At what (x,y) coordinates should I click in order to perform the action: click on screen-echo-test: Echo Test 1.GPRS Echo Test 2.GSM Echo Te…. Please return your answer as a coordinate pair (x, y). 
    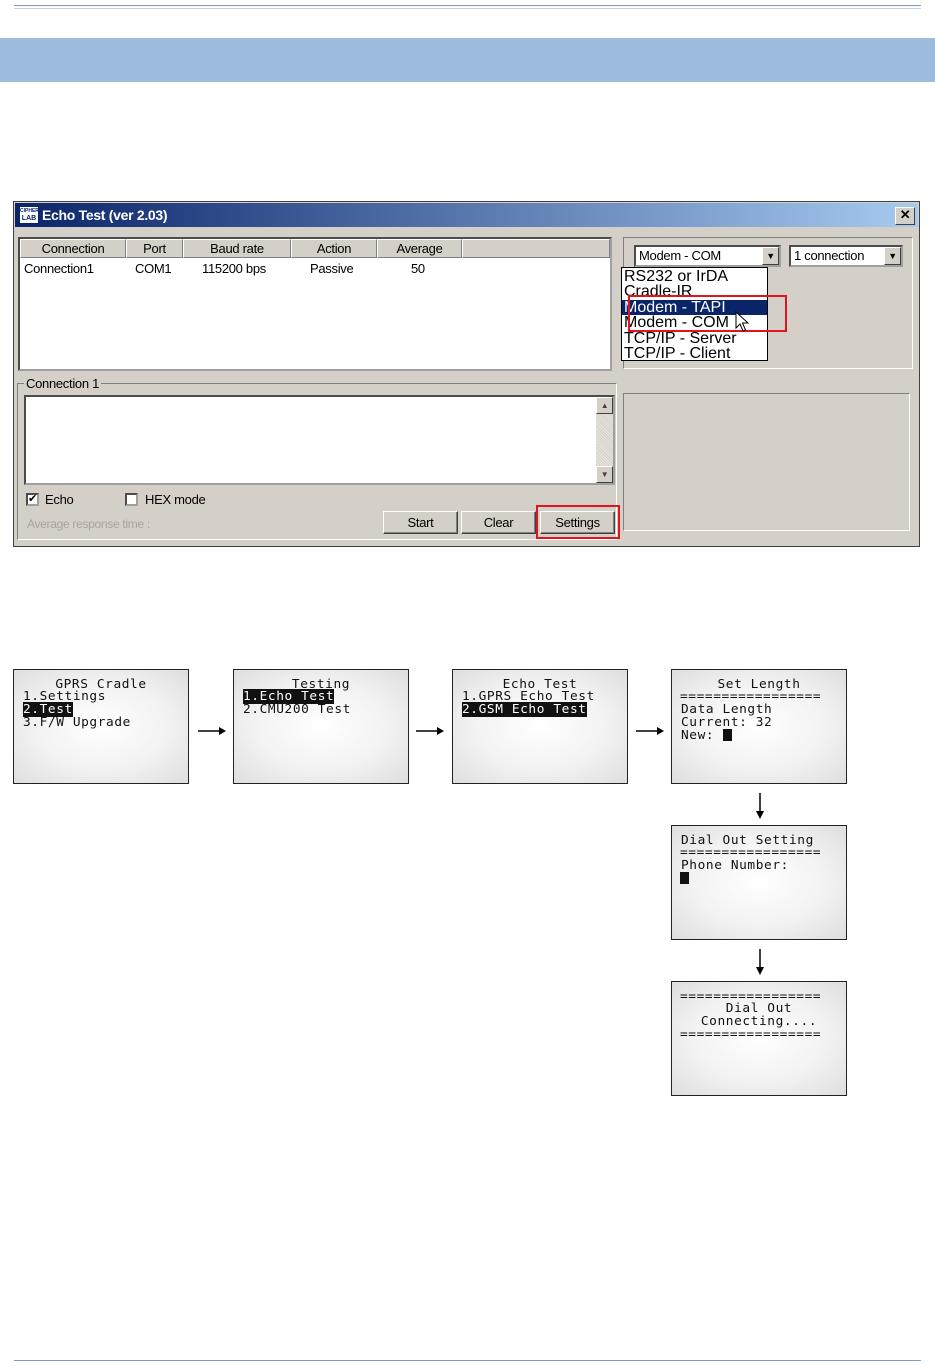
    Looking at the image, I should click on (540, 726).